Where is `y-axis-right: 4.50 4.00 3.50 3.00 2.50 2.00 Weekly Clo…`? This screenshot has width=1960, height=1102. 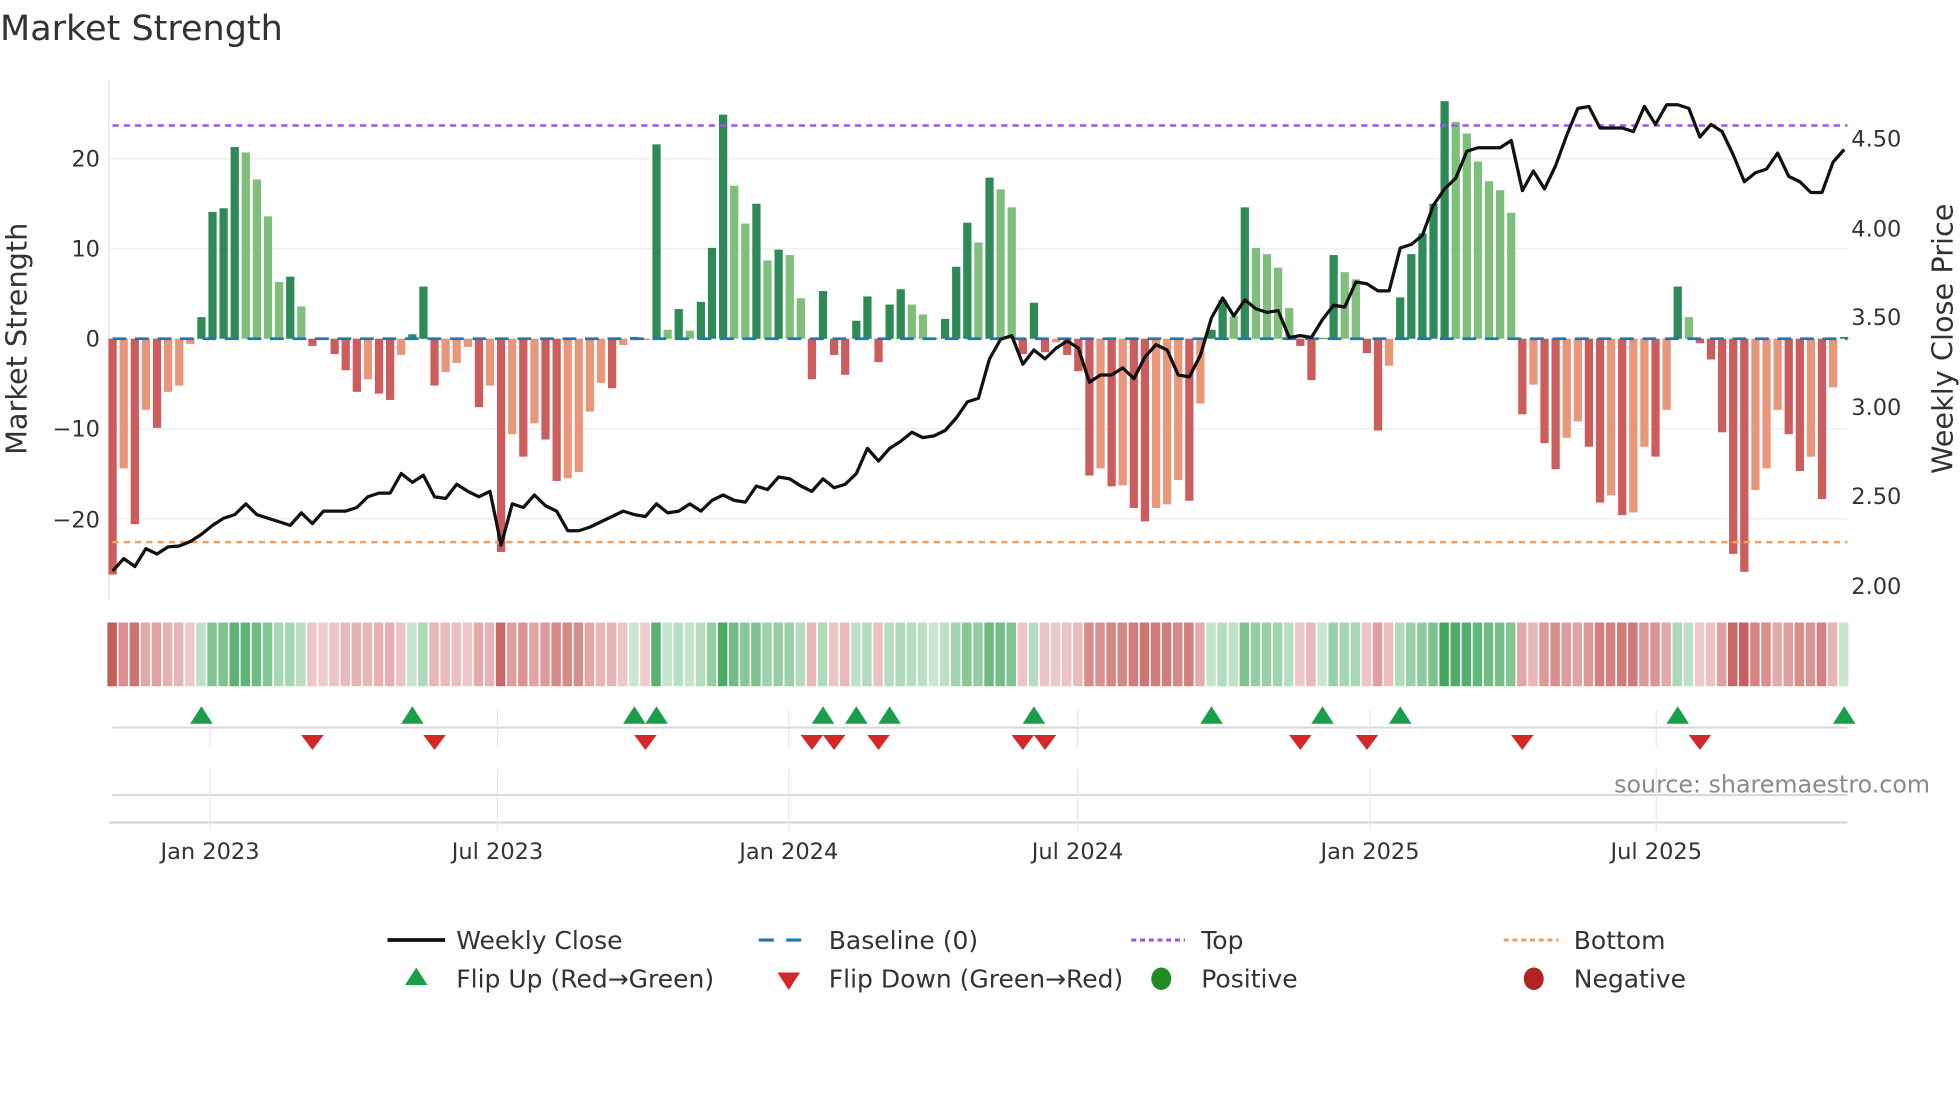 y-axis-right: 4.50 4.00 3.50 3.00 2.50 2.00 Weekly Clo… is located at coordinates (1905, 362).